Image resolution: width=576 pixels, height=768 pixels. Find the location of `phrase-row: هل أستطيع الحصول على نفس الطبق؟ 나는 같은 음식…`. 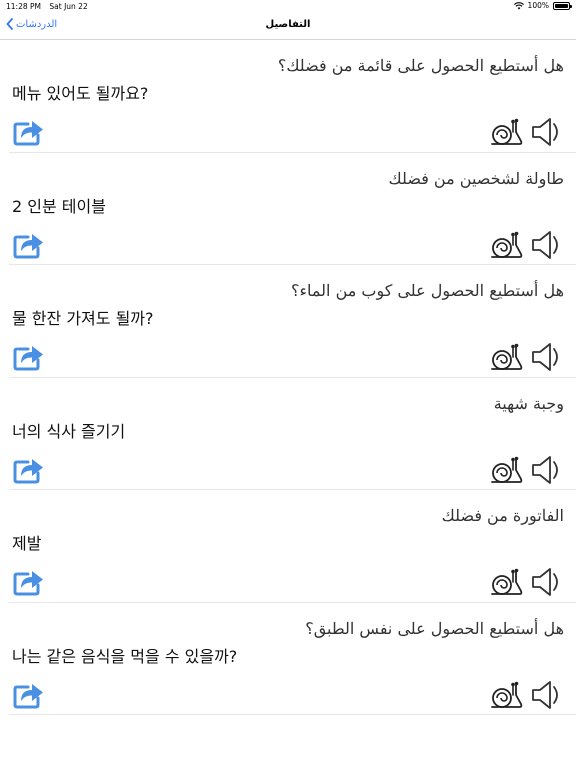

phrase-row: هل أستطيع الحصول على نفس الطبق؟ 나는 같은 음식… is located at coordinates (292, 659).